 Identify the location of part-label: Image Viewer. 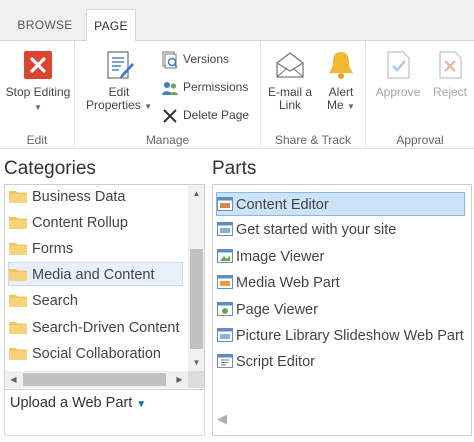
(280, 257).